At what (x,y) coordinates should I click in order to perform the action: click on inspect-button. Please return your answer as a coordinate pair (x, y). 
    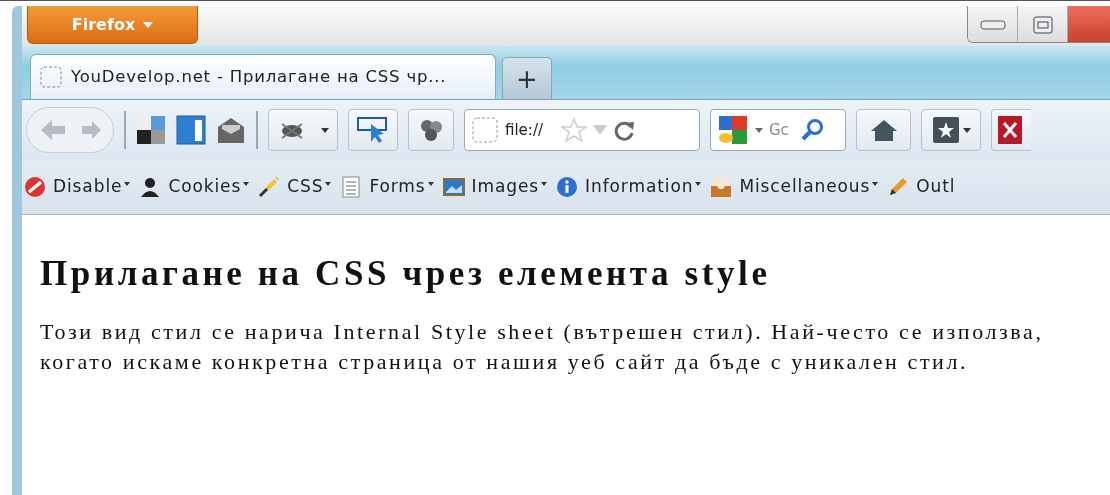
    Looking at the image, I should click on (373, 130).